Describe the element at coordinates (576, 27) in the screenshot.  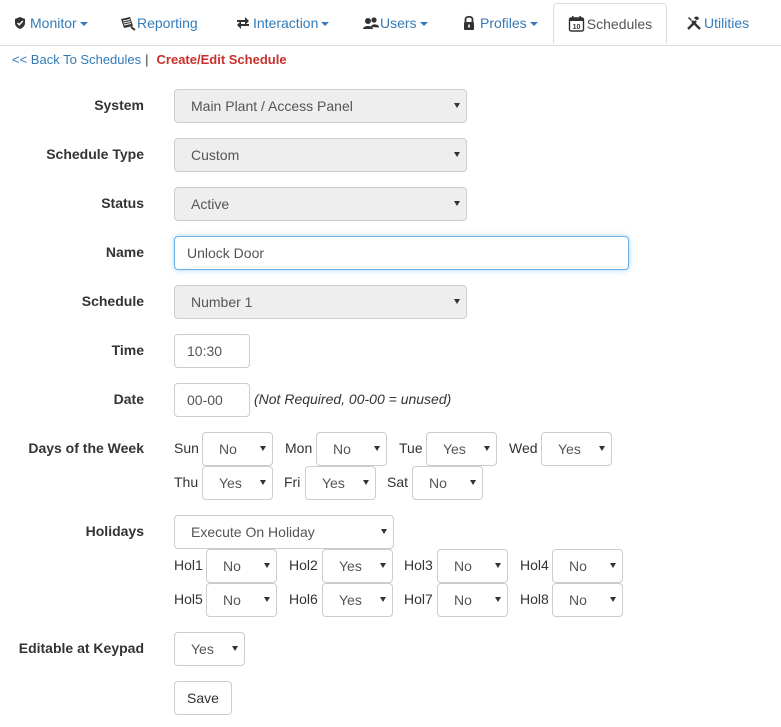
I see `svg-text: 10` at that location.